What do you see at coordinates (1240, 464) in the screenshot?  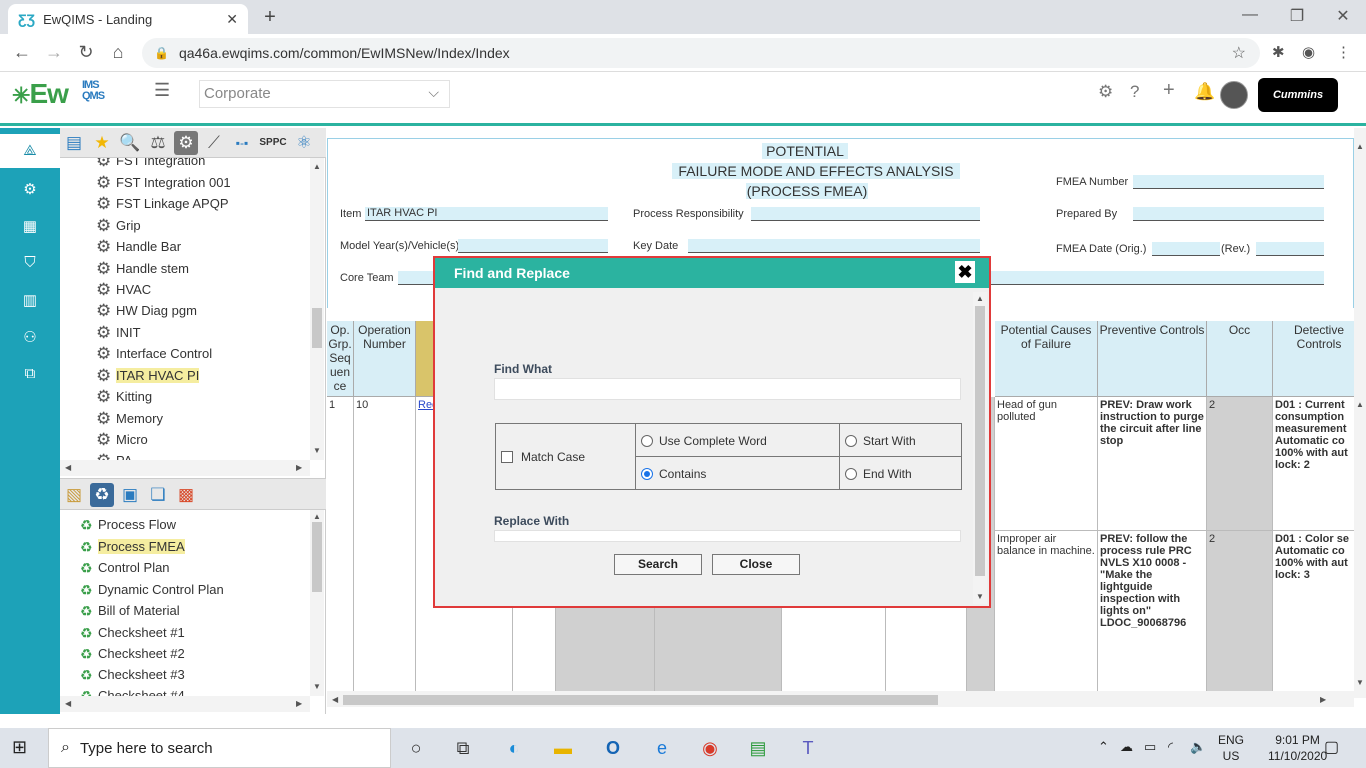 I see `cell-occ: 2` at bounding box center [1240, 464].